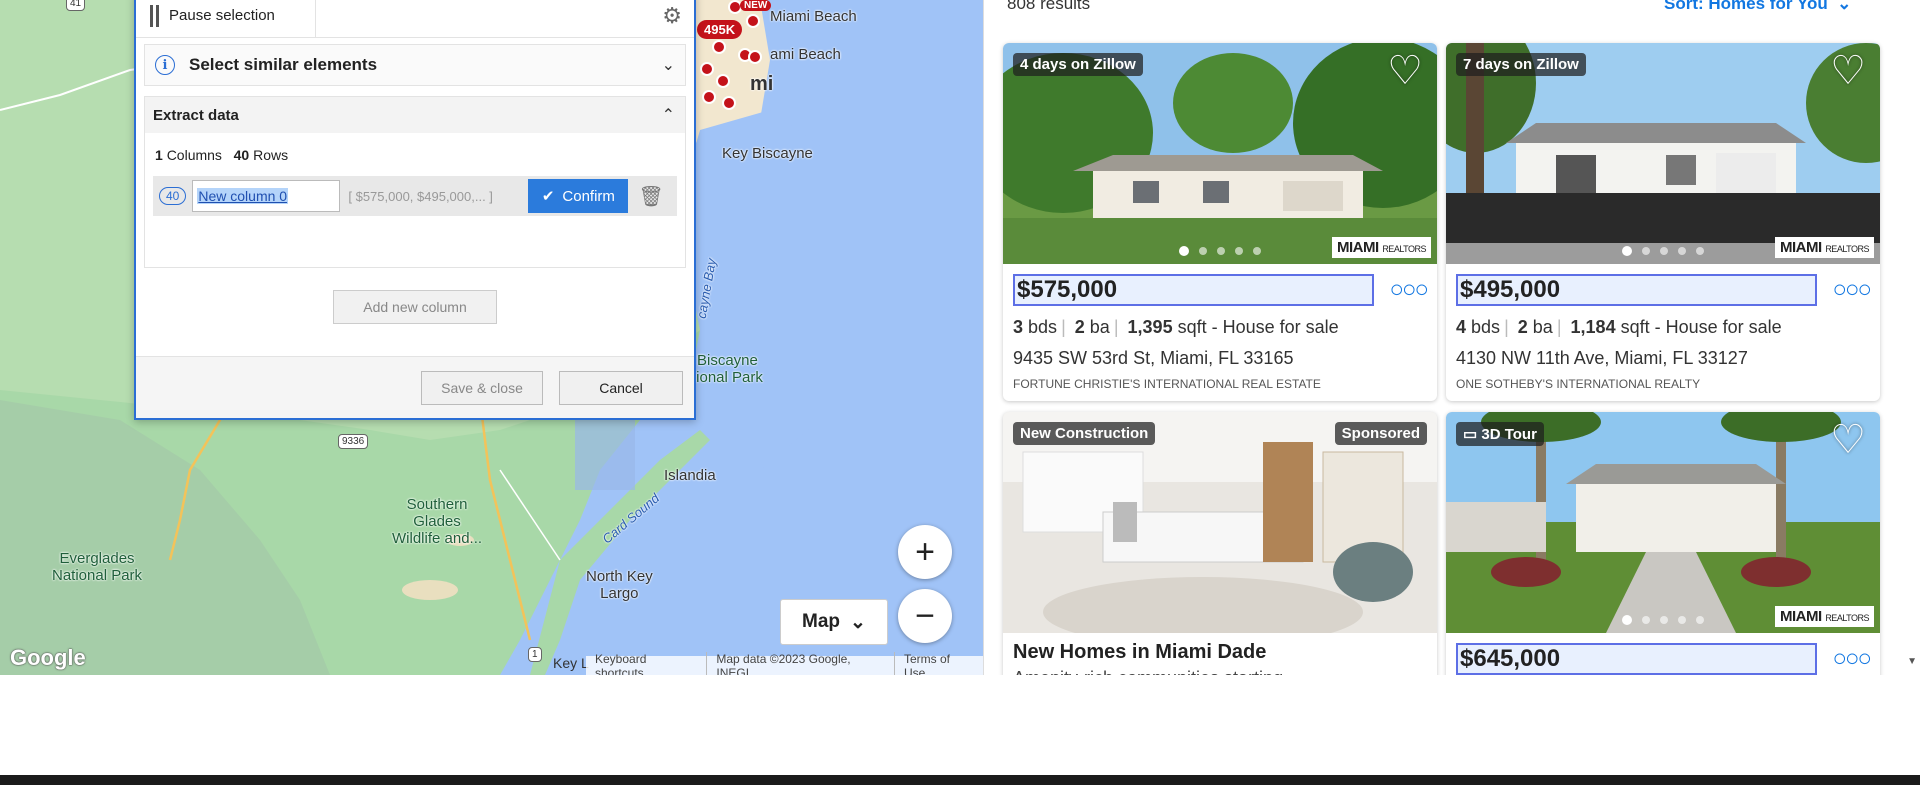 The width and height of the screenshot is (1920, 785). Describe the element at coordinates (1176, 327) in the screenshot. I see `listing-facts: 3 bds | 2 ba | 1,395 sqft - House for sale` at that location.